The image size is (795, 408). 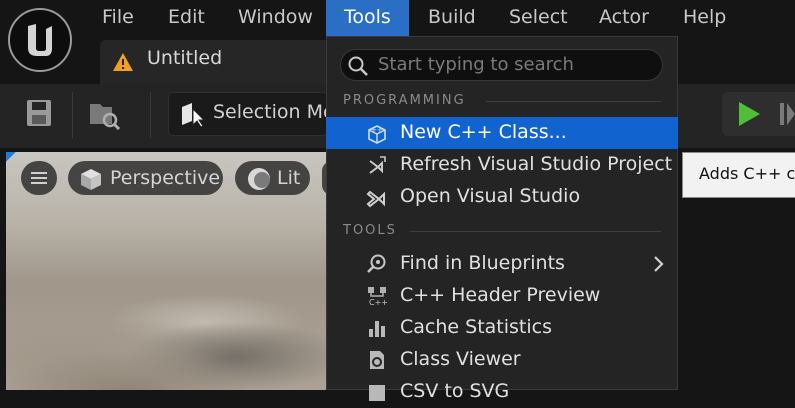 What do you see at coordinates (91, 179) in the screenshot?
I see `perspective-cube-icon` at bounding box center [91, 179].